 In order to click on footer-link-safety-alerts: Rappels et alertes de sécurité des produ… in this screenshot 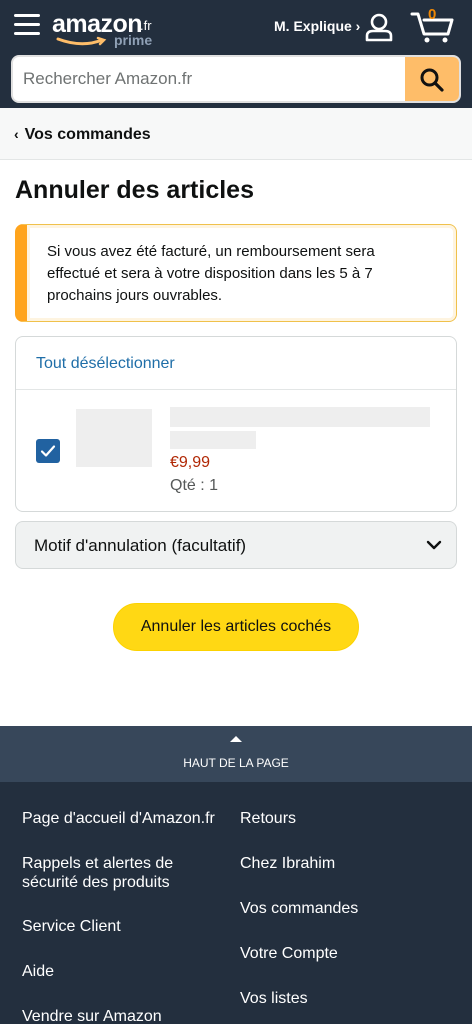, I will do `click(112, 873)`.